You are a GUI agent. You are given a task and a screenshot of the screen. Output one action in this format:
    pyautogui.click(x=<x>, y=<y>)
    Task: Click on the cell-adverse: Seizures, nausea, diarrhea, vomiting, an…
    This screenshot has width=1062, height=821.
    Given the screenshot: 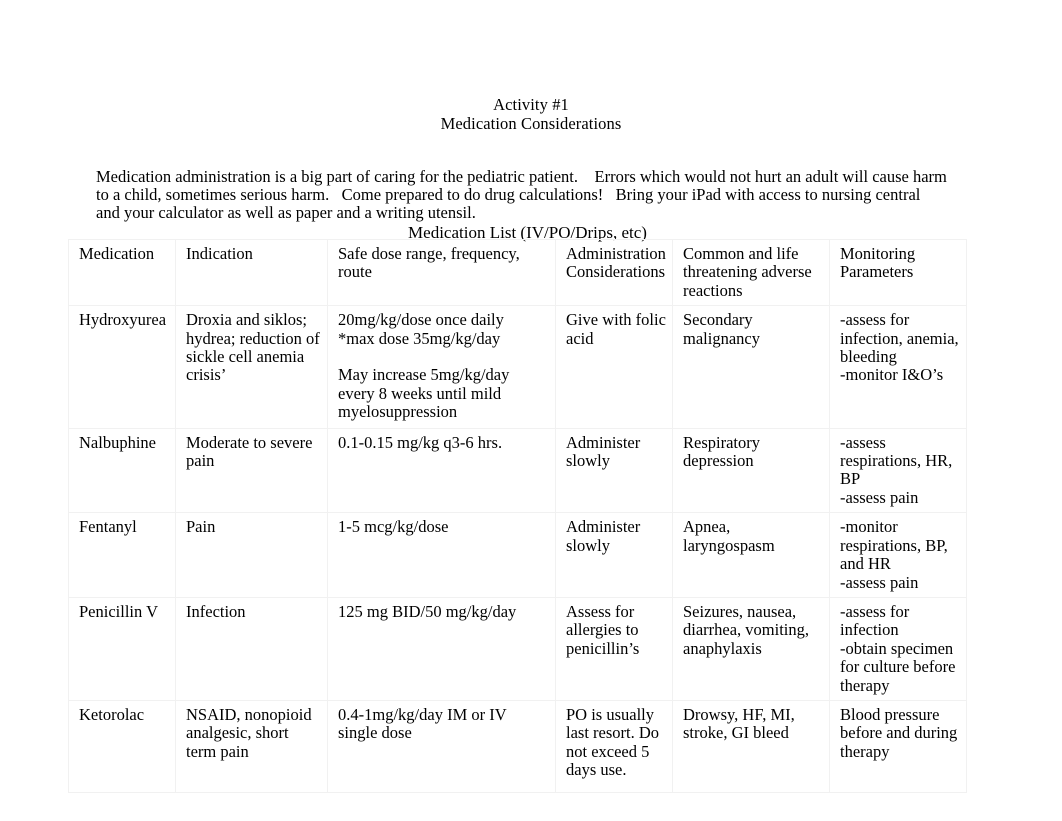 What is the action you would take?
    pyautogui.click(x=751, y=648)
    